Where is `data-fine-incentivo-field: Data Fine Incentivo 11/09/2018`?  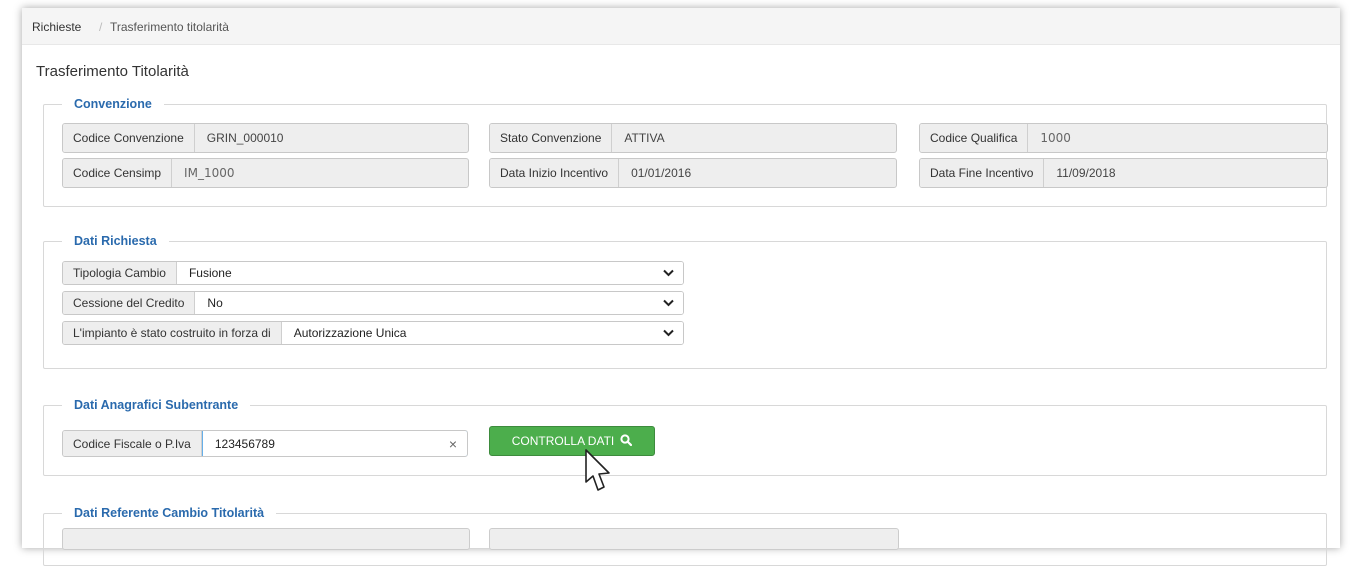
data-fine-incentivo-field: Data Fine Incentivo 11/09/2018 is located at coordinates (1123, 173).